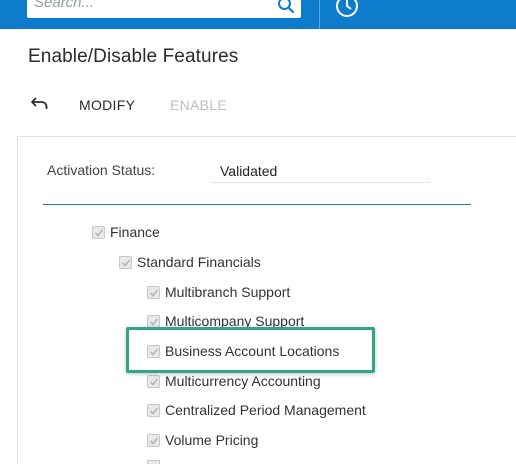  What do you see at coordinates (250, 350) in the screenshot?
I see `highlight-box` at bounding box center [250, 350].